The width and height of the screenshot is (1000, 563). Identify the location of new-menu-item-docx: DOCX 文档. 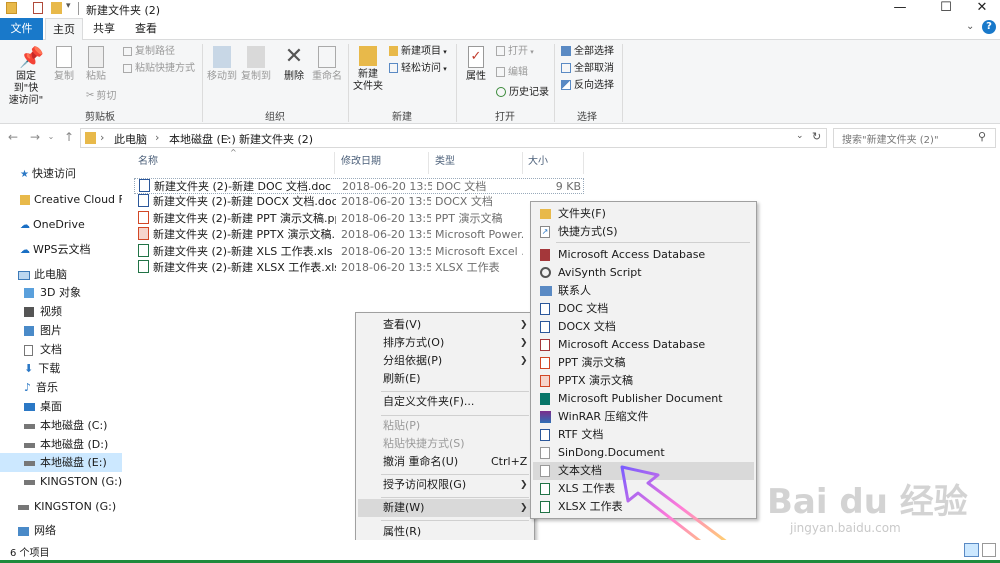
(643, 327).